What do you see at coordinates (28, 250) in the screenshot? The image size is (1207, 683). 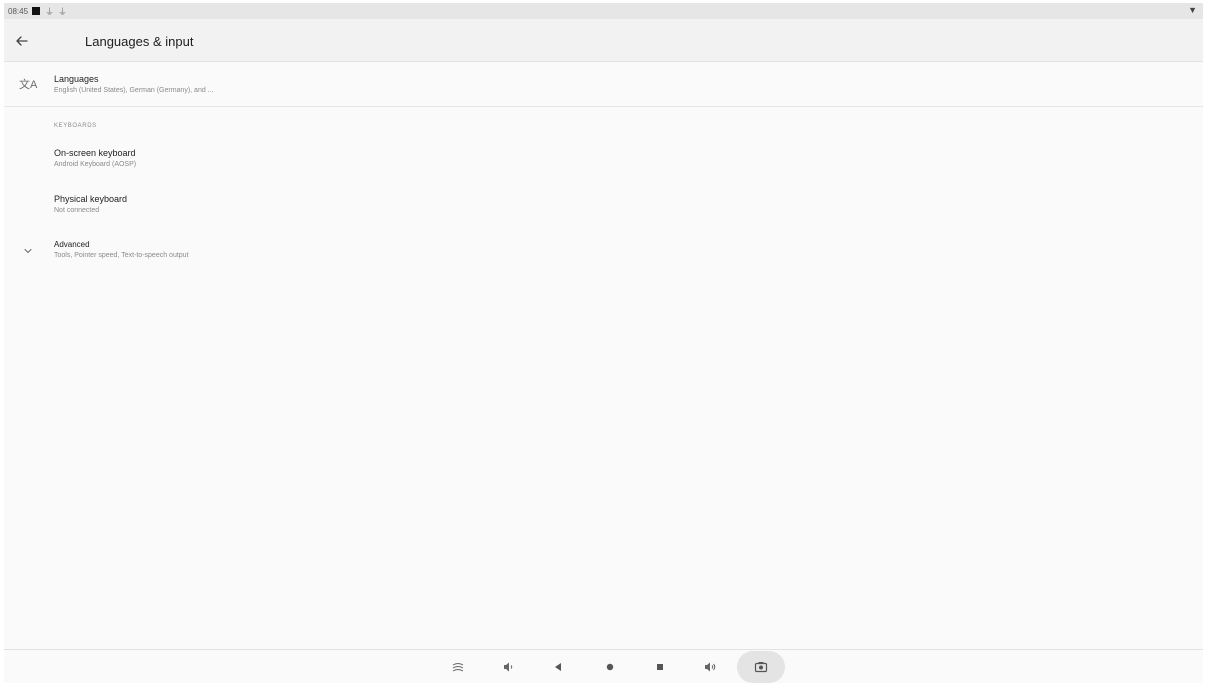 I see `chevron-down-icon` at bounding box center [28, 250].